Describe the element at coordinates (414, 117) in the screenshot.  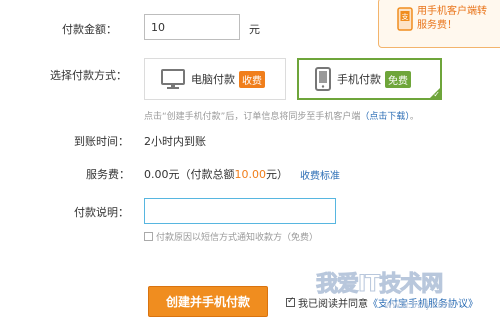
I see `sync-hint-end: 。` at that location.